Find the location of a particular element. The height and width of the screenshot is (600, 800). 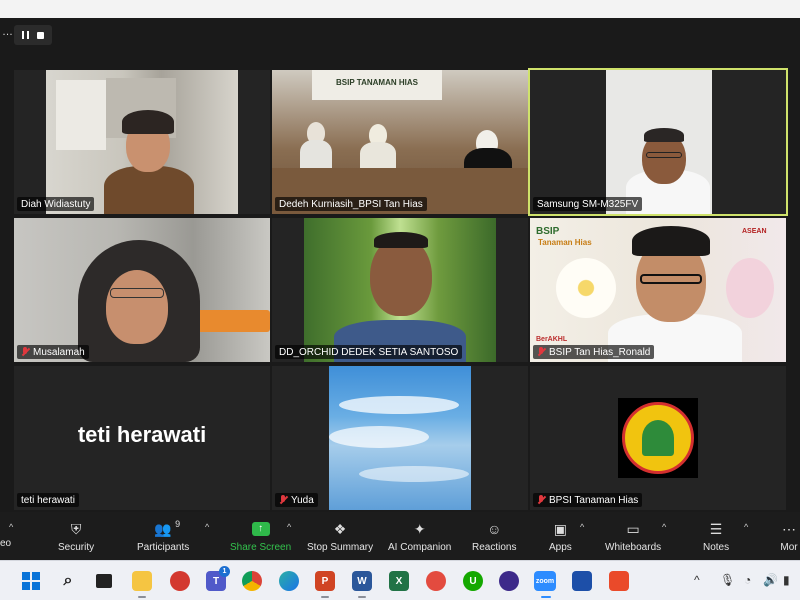

summary-icon: ❖ is located at coordinates (340, 528).